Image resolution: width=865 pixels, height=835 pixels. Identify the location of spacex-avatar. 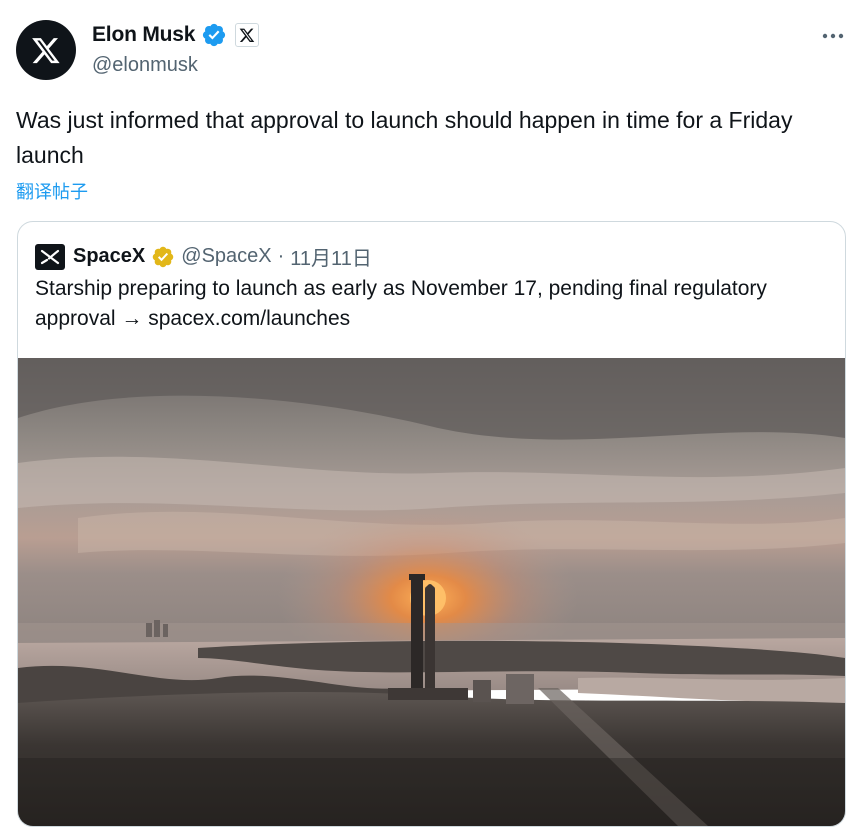
(50, 256).